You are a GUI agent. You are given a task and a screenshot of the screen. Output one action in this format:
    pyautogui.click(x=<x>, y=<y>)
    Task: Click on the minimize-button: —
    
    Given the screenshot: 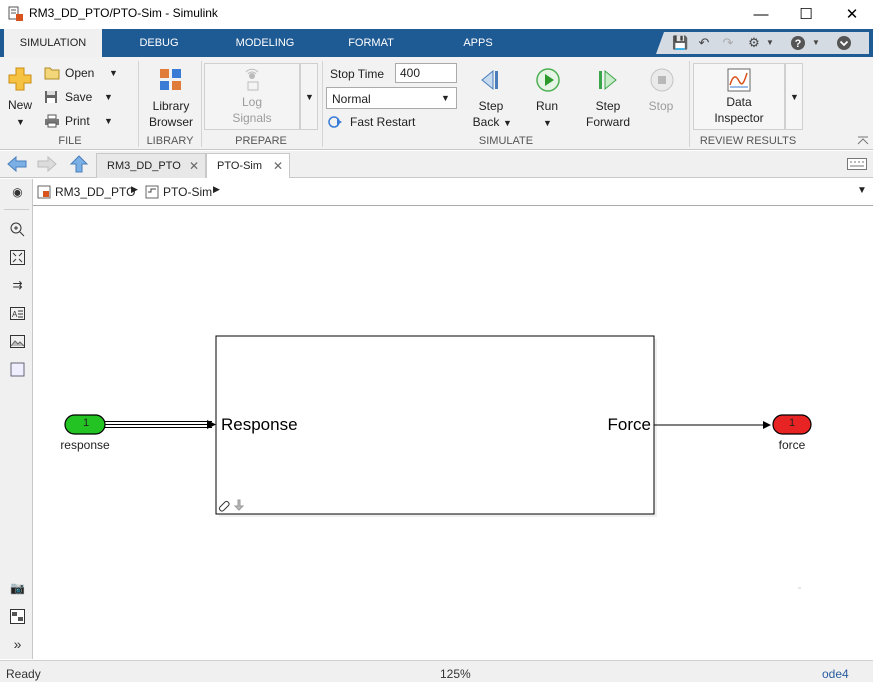 What is the action you would take?
    pyautogui.click(x=761, y=14)
    